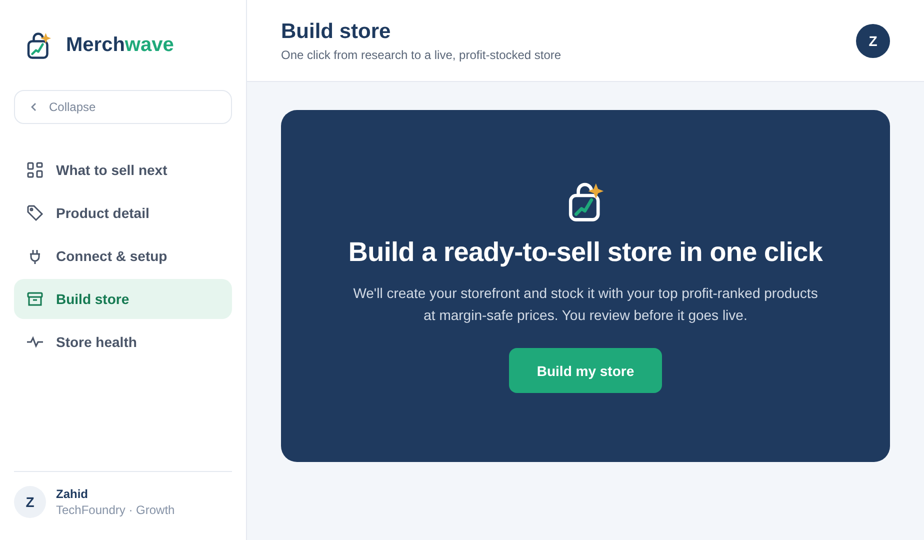 Image resolution: width=924 pixels, height=540 pixels. What do you see at coordinates (115, 510) in the screenshot?
I see `user-subtitle: TechFoundry · Growth` at bounding box center [115, 510].